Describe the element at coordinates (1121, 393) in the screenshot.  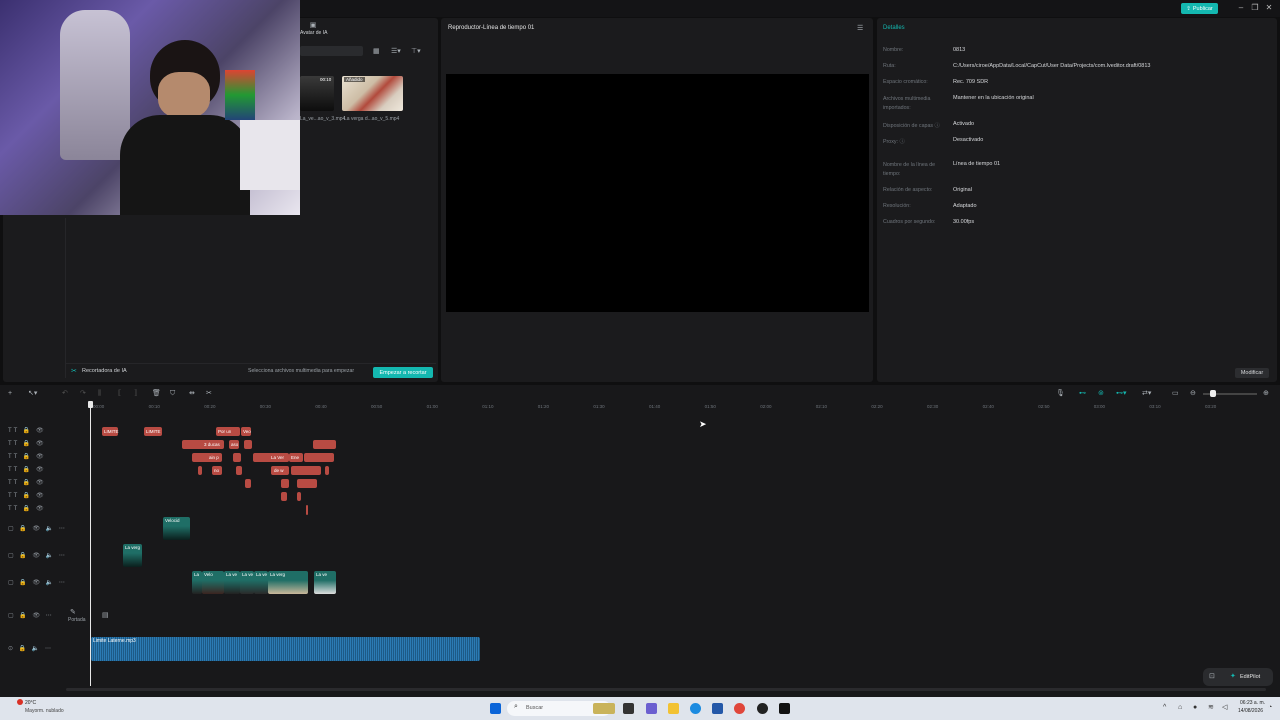
I see `snap-icon: ⊷▾` at that location.